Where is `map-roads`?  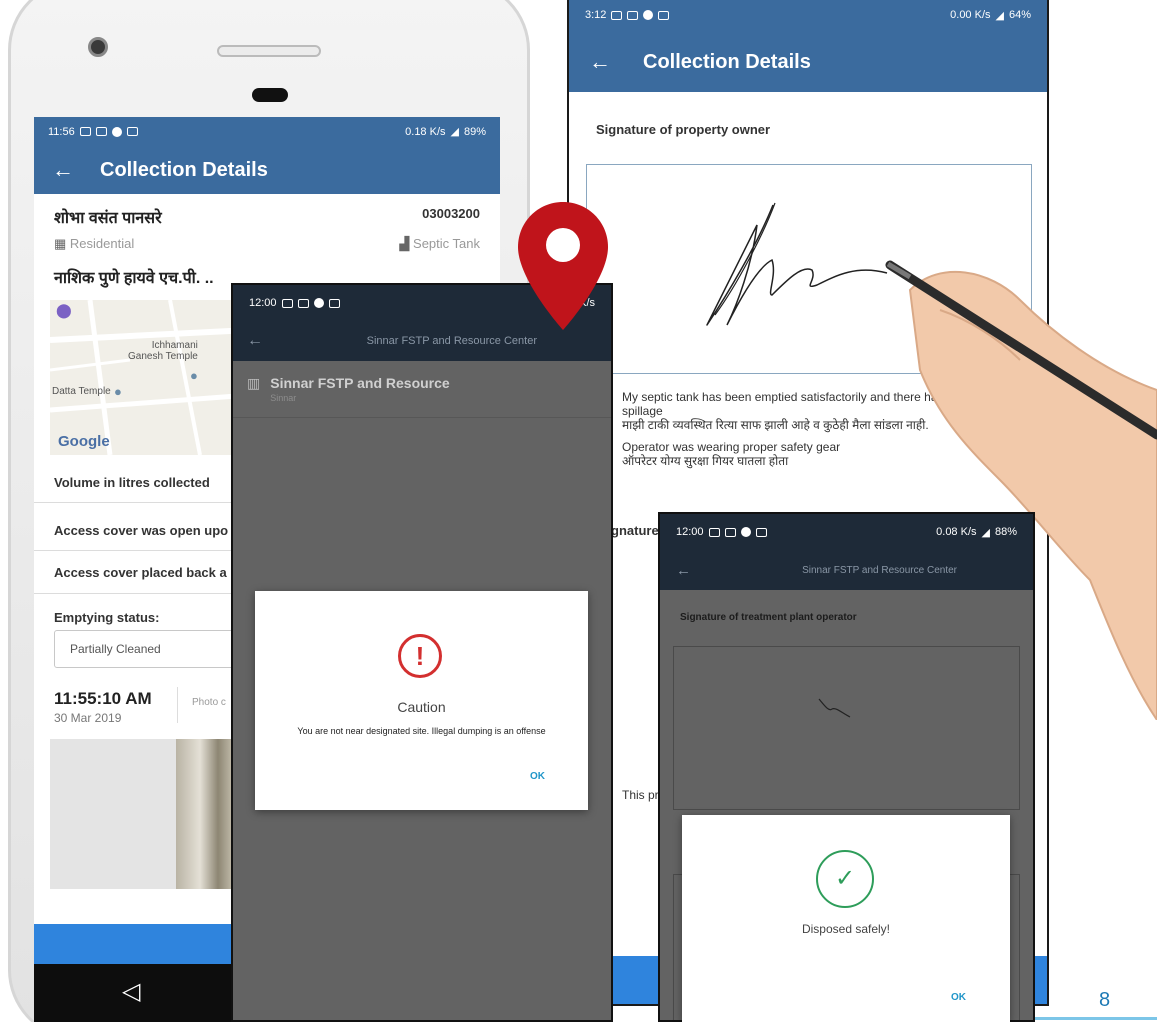 map-roads is located at coordinates (150, 377).